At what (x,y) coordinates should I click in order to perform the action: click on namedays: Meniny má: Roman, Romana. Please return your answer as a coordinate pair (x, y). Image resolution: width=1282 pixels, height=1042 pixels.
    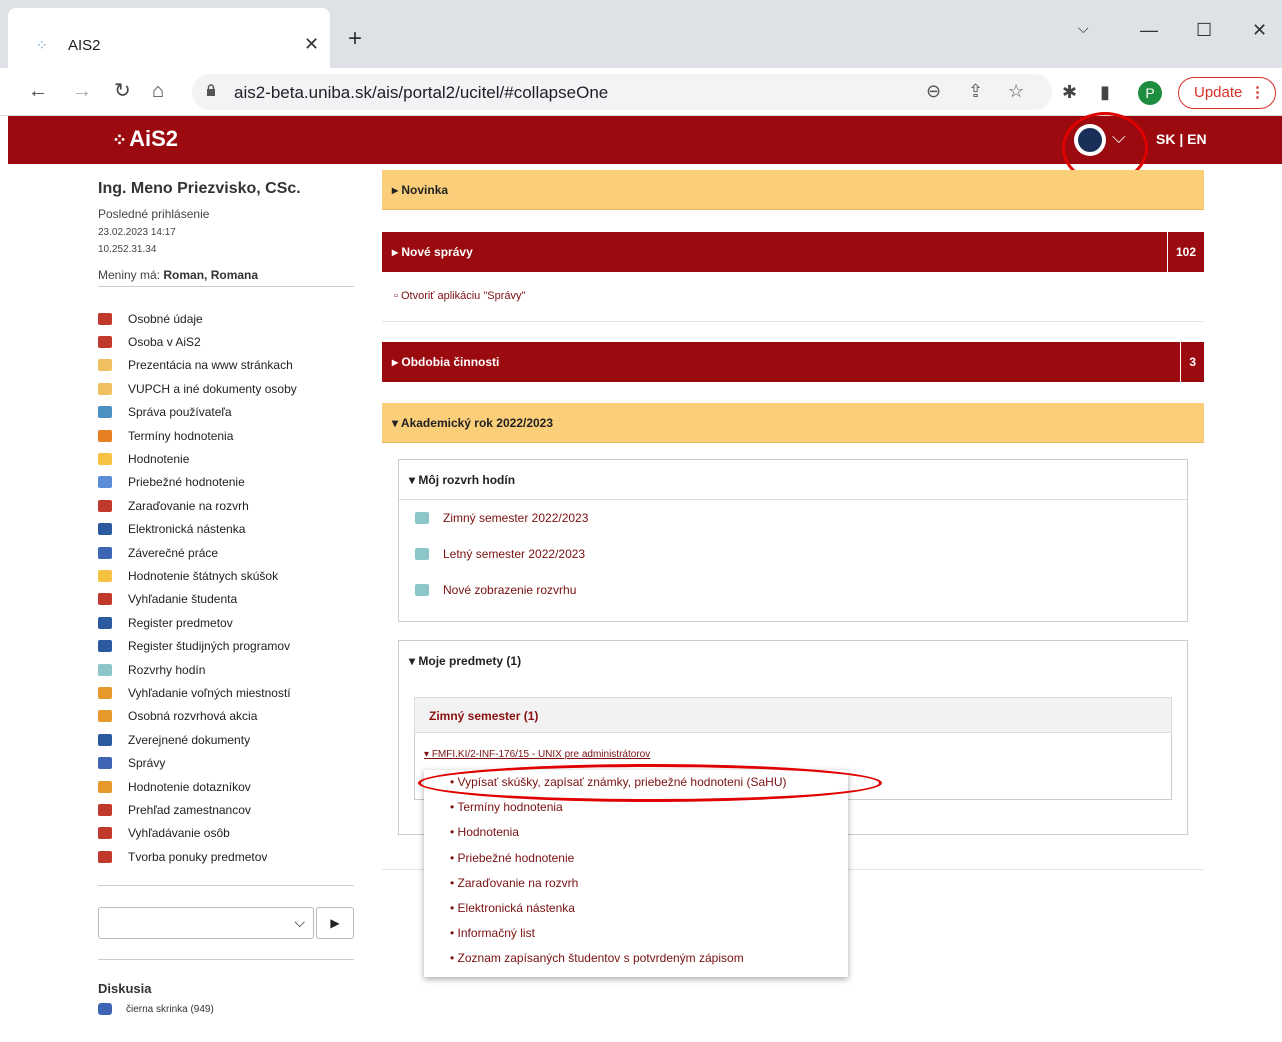
    Looking at the image, I should click on (226, 277).